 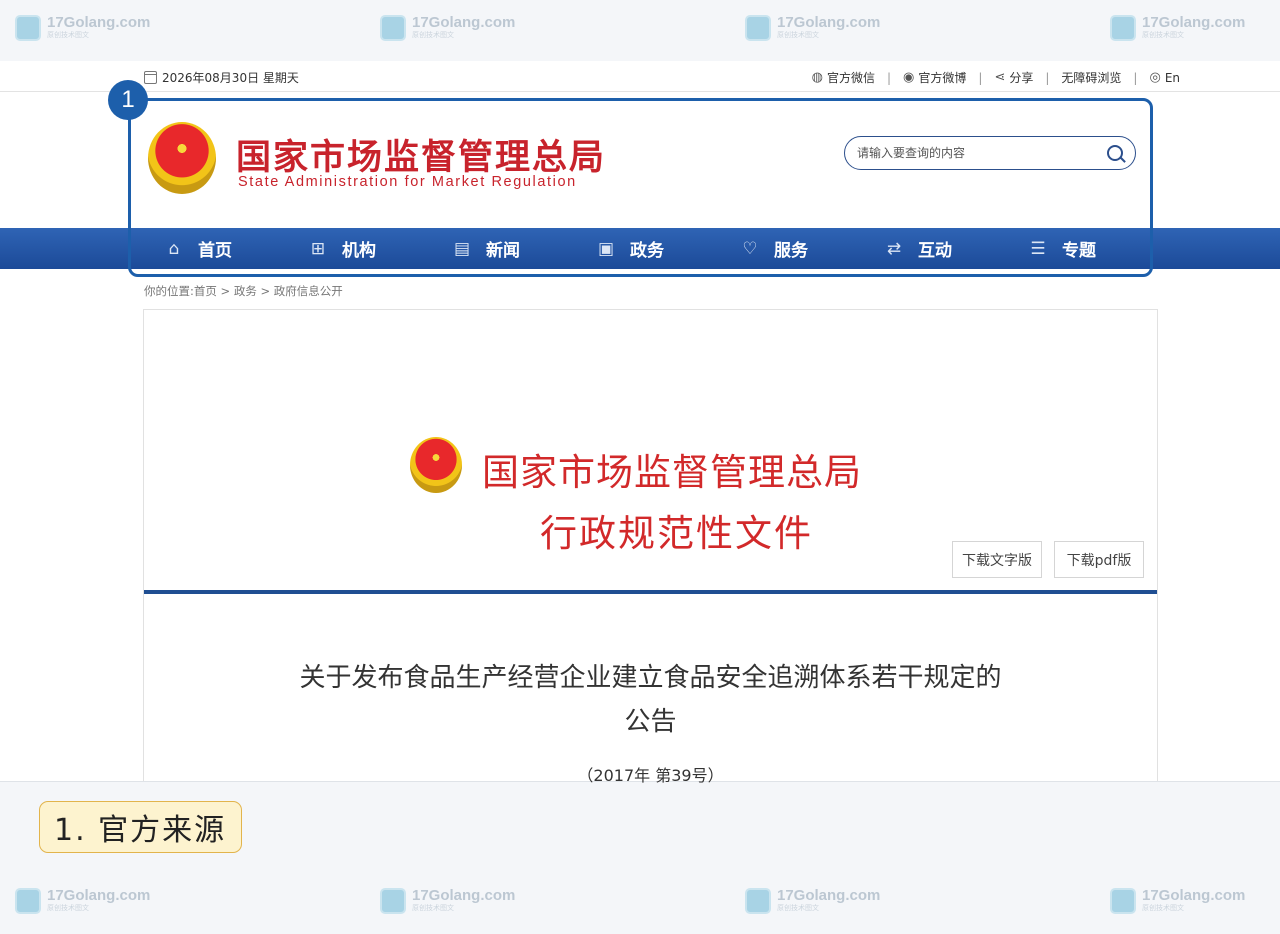 I want to click on top-link-label: 官方微博, so click(x=942, y=78).